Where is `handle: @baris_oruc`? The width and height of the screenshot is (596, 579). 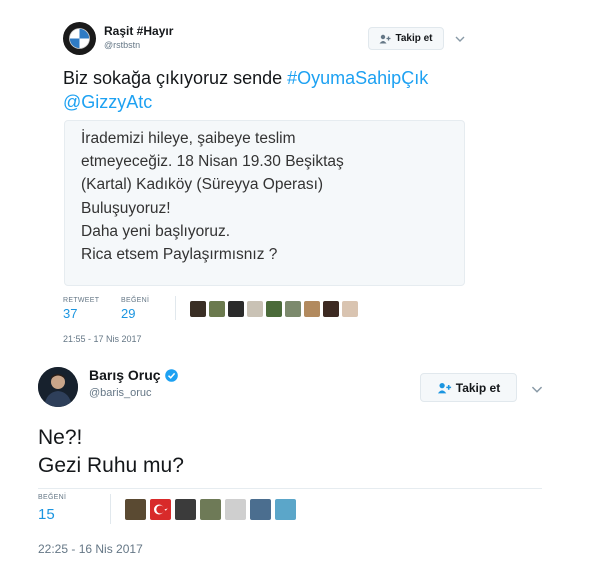 handle: @baris_oruc is located at coordinates (120, 393).